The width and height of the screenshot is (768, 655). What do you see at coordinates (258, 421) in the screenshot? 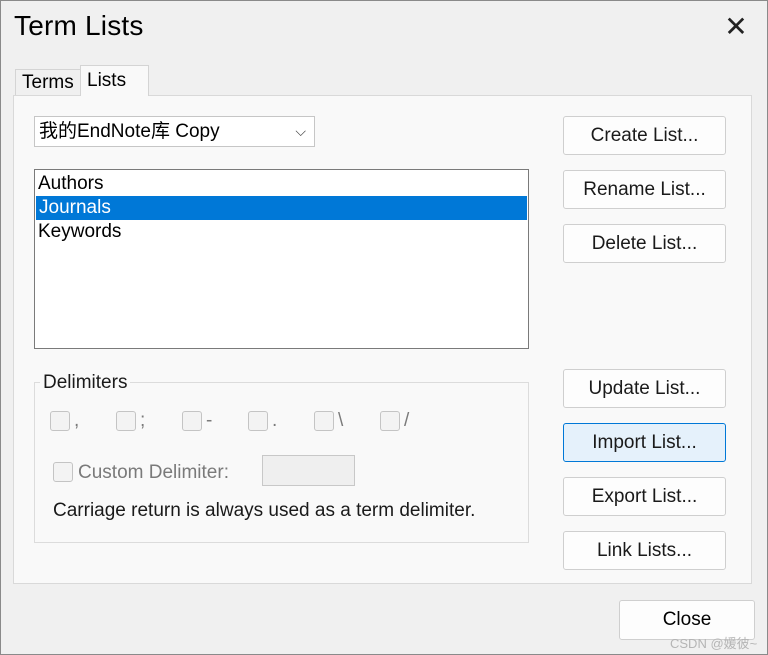
I see `period-checkbox` at bounding box center [258, 421].